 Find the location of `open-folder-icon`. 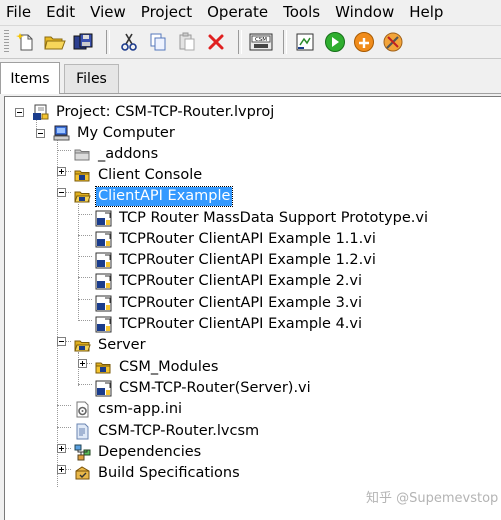

open-folder-icon is located at coordinates (55, 43).